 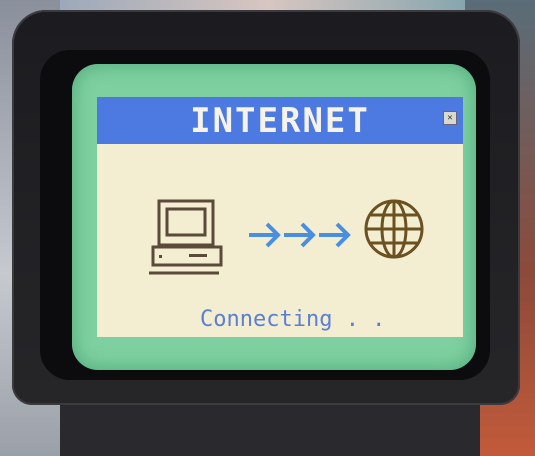 I want to click on close-icon: ✕, so click(x=450, y=118).